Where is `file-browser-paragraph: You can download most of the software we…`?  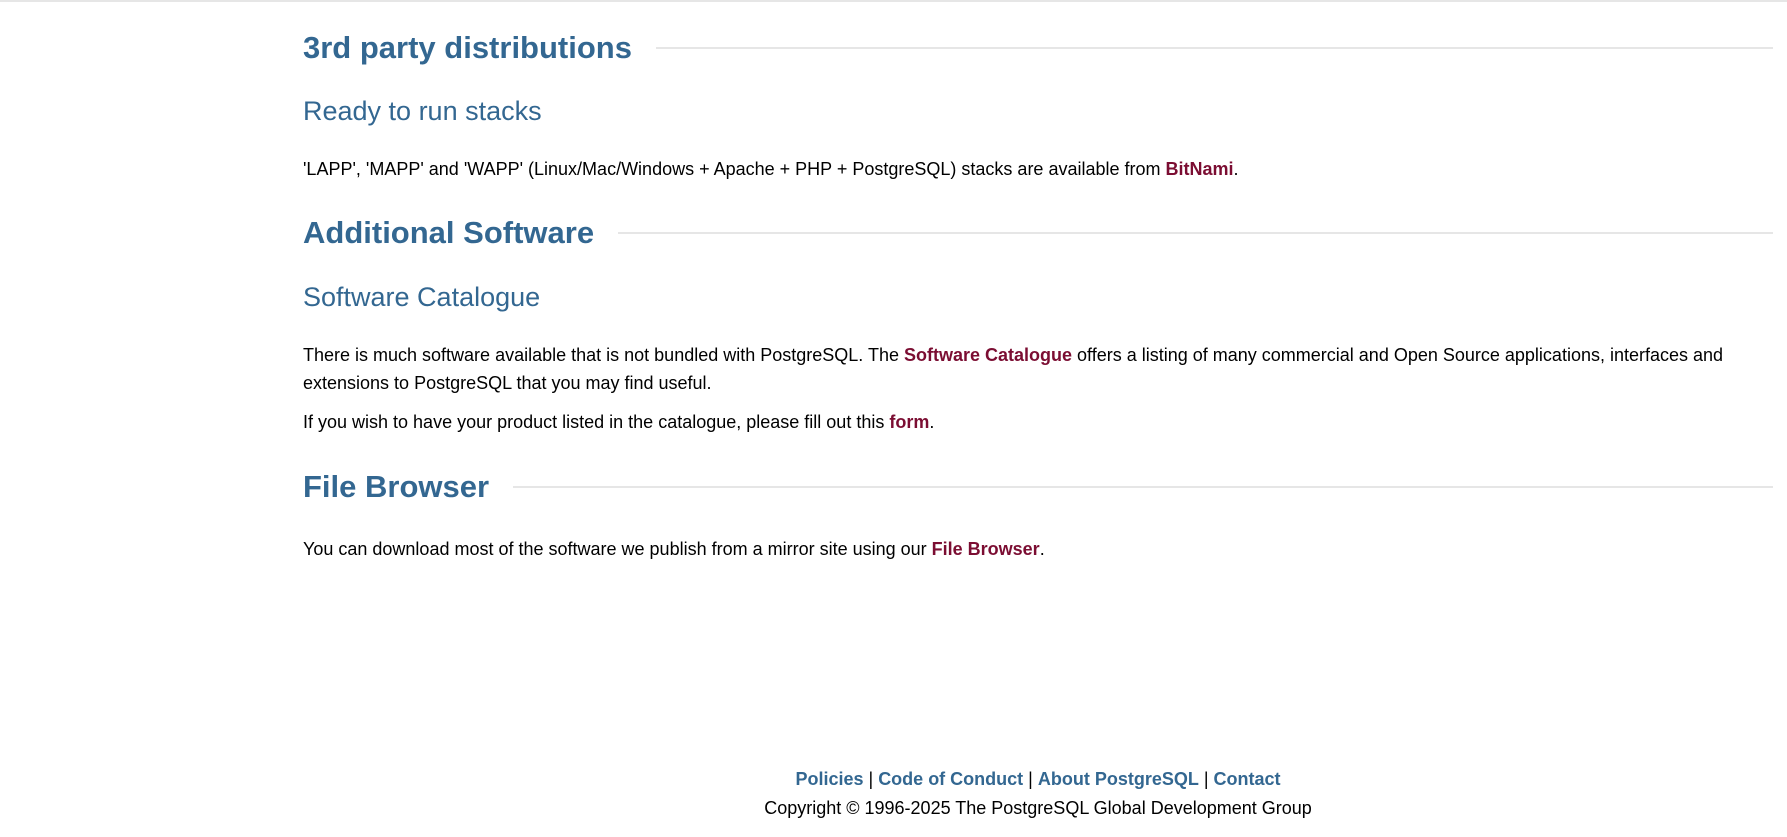 file-browser-paragraph: You can download most of the software we… is located at coordinates (1038, 549).